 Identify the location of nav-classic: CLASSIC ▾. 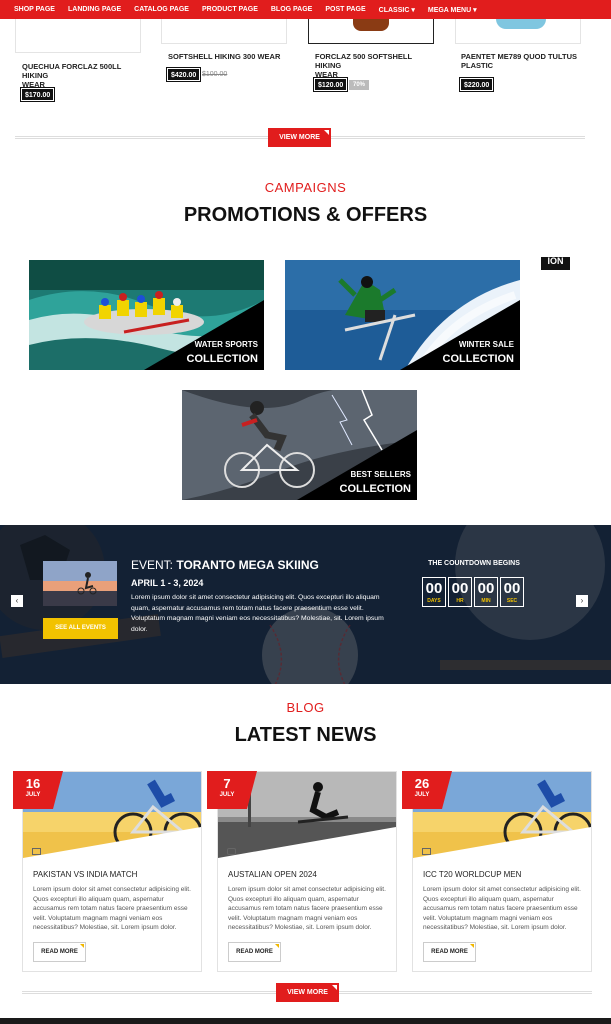
(397, 10).